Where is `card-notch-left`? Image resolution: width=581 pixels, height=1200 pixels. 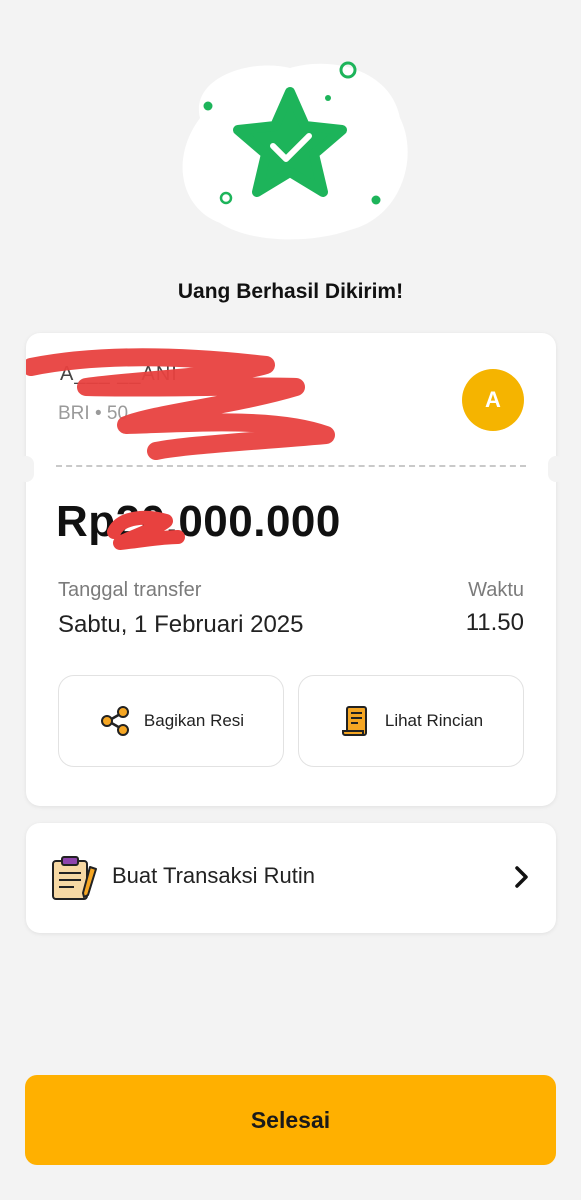 card-notch-left is located at coordinates (26, 469).